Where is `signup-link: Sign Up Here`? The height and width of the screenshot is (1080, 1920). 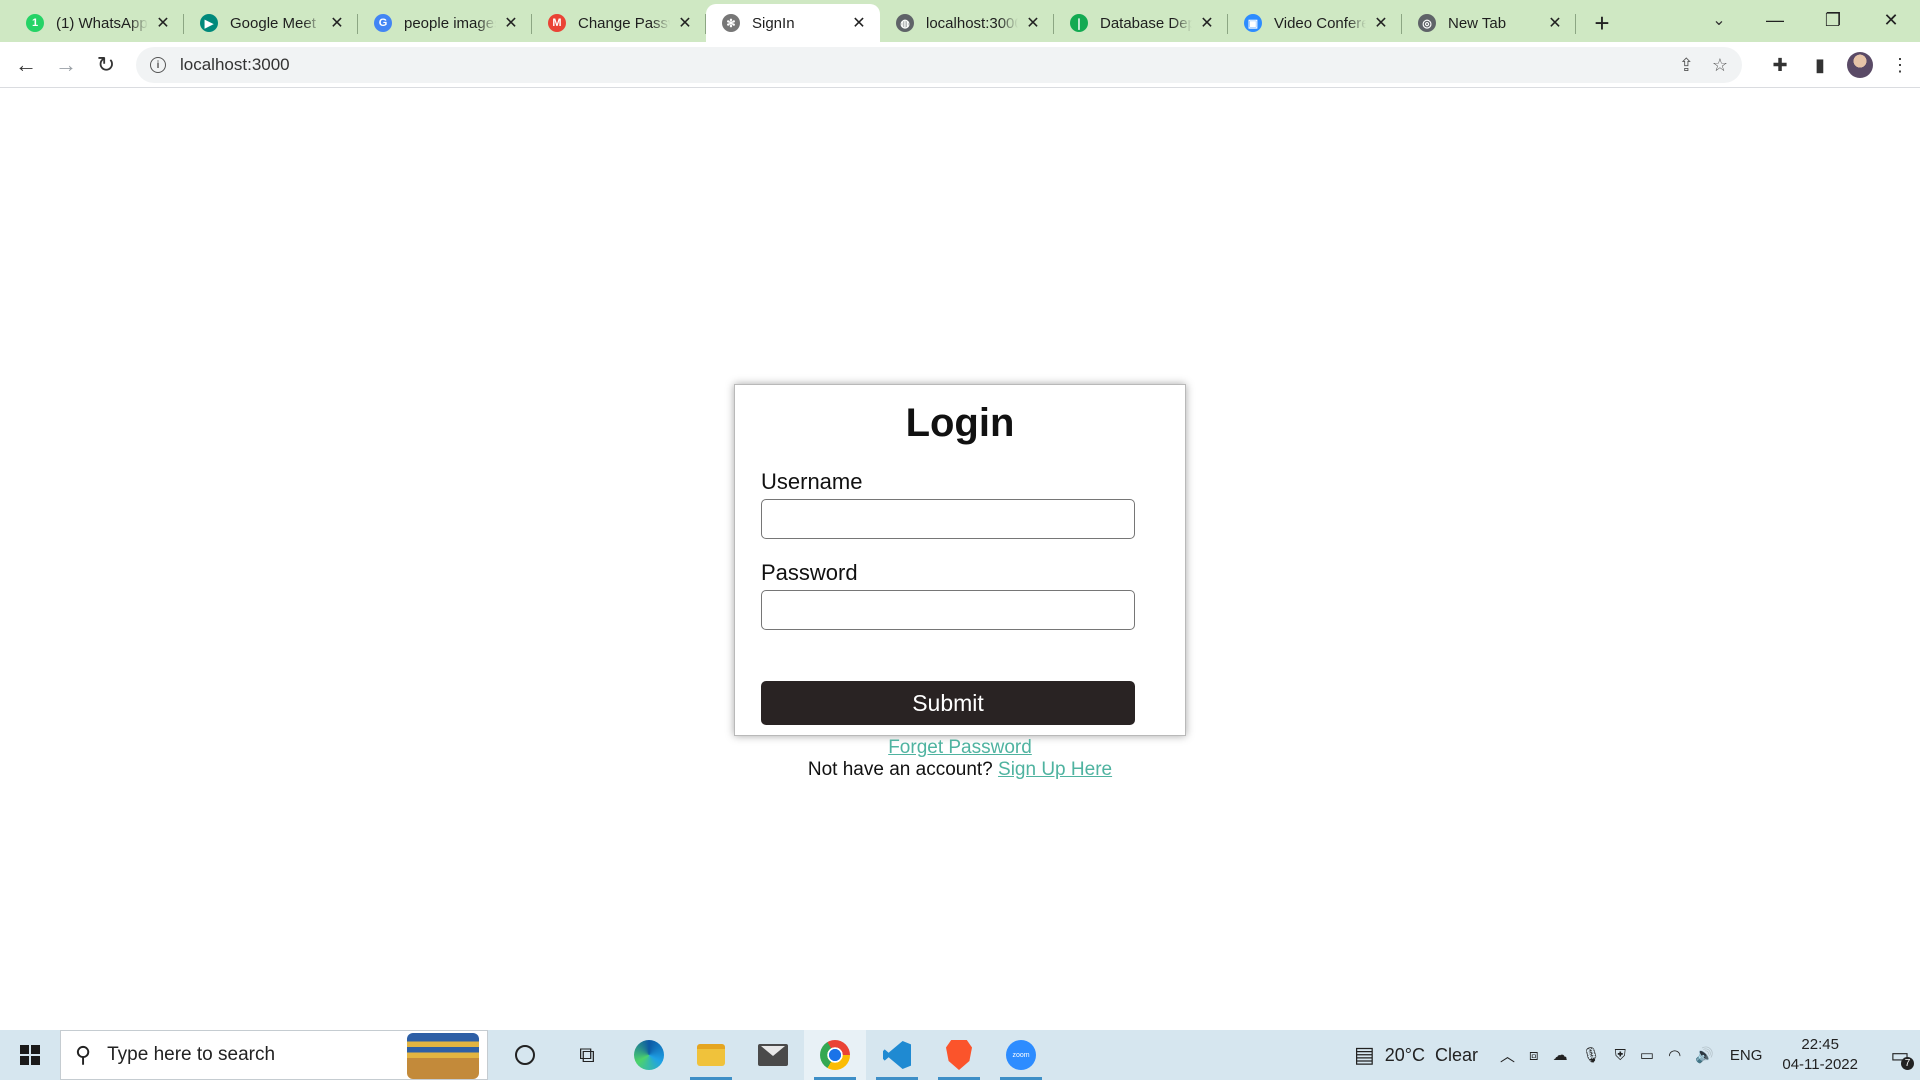 signup-link: Sign Up Here is located at coordinates (1055, 769).